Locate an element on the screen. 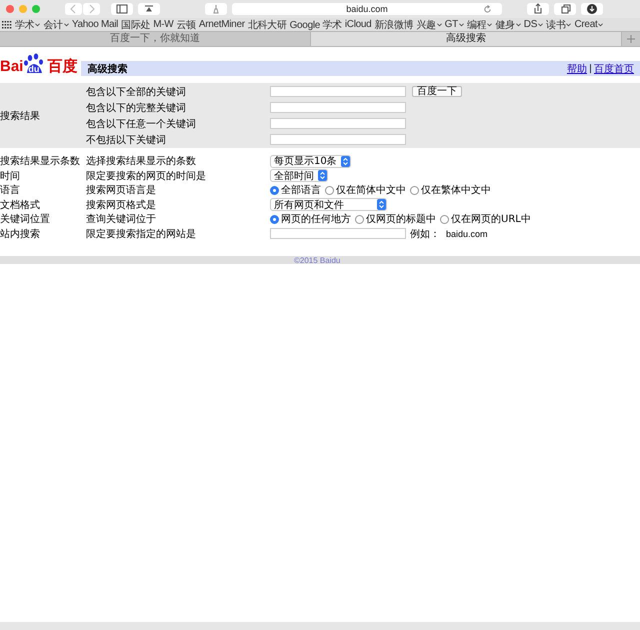 The image size is (640, 630). field-label: 包含以下全部的关键词 is located at coordinates (136, 92).